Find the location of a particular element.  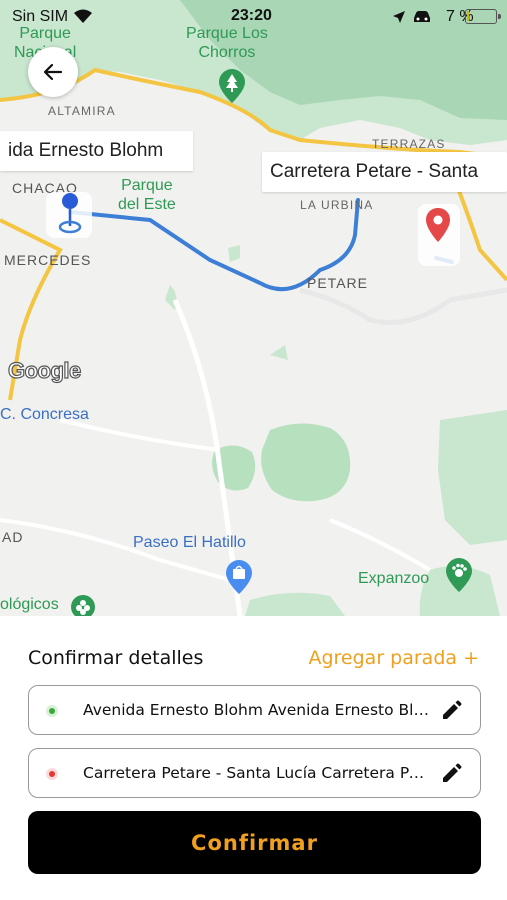

battery-icon is located at coordinates (483, 16).